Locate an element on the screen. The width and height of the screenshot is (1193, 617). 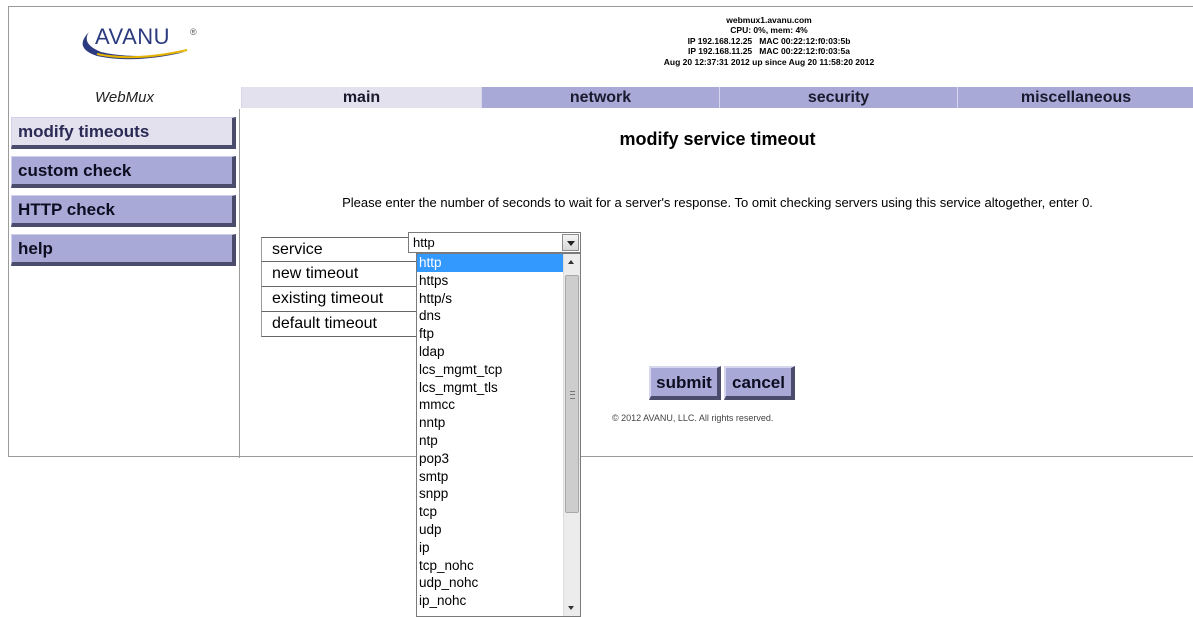
sidebar-item-http-check: HTTP check is located at coordinates (123, 211).